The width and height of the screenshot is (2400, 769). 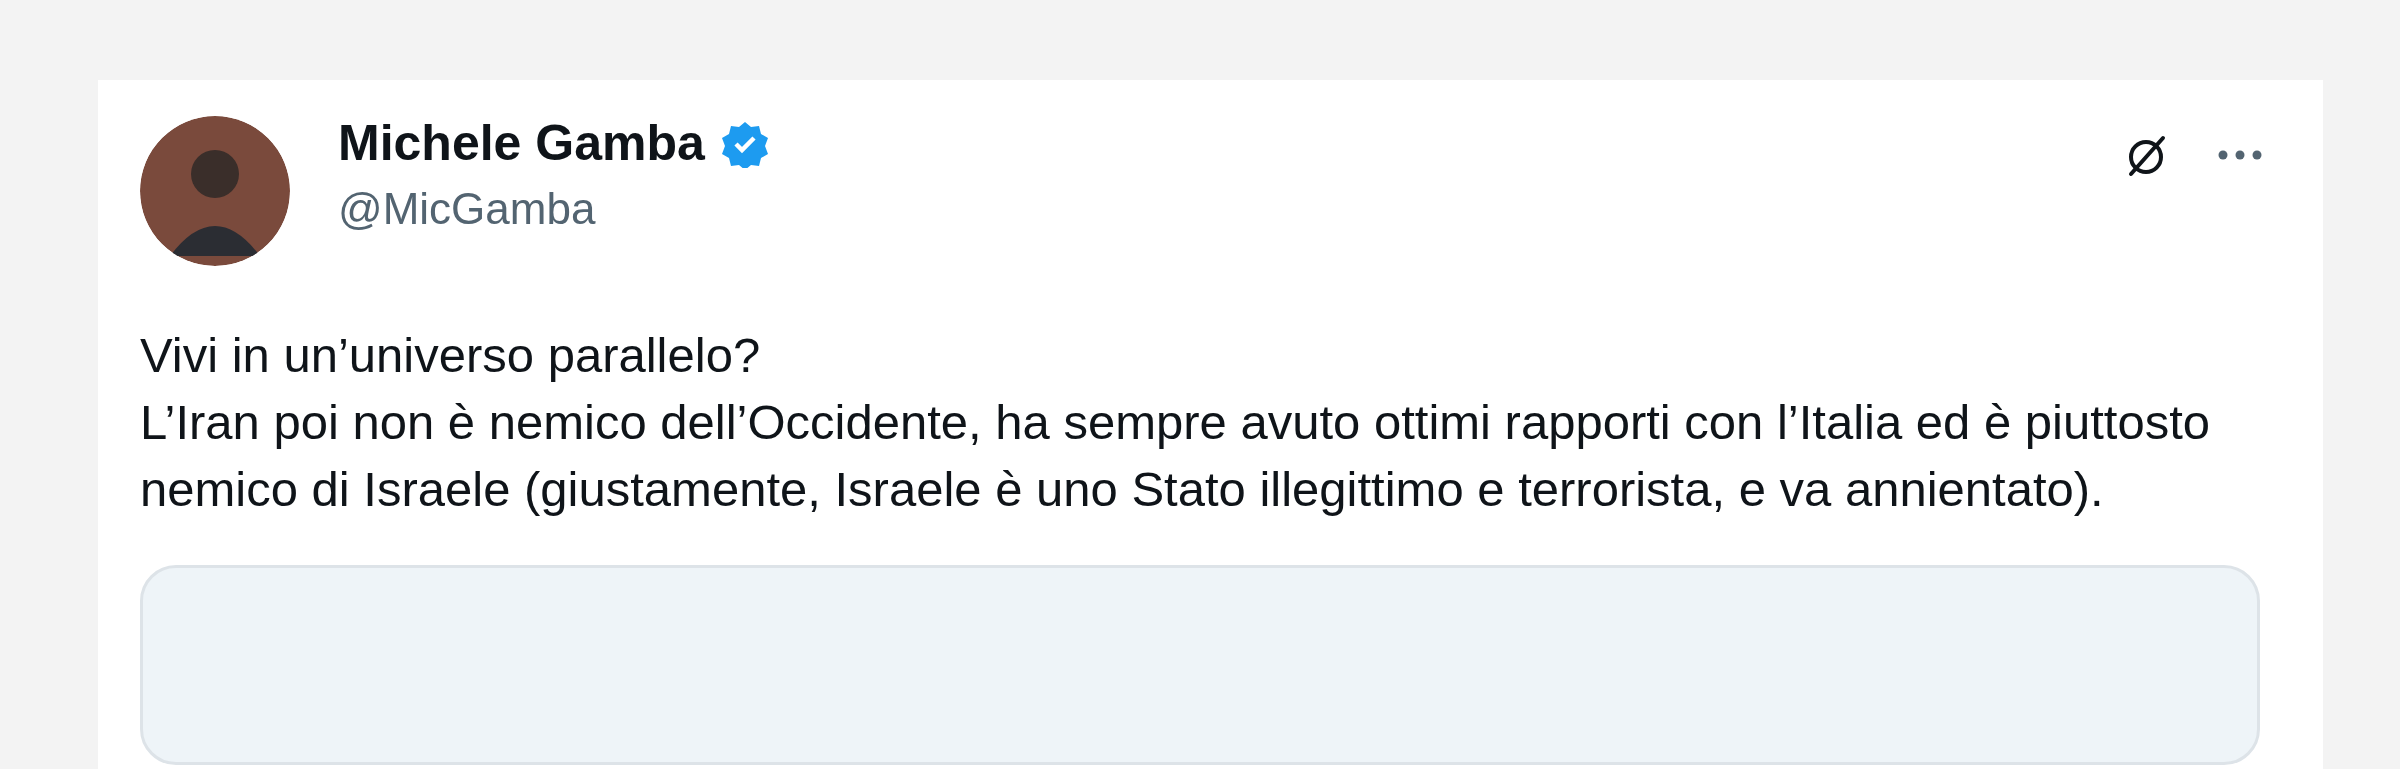 What do you see at coordinates (1230, 209) in the screenshot?
I see `author-handle: @MicGamba` at bounding box center [1230, 209].